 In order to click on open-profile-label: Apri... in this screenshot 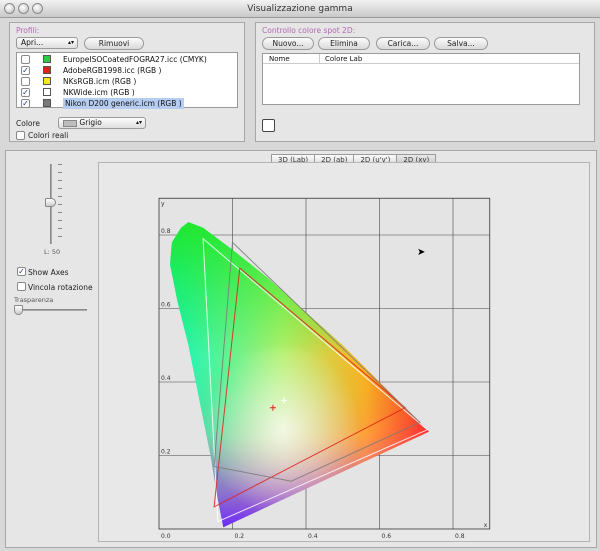, I will do `click(32, 42)`.